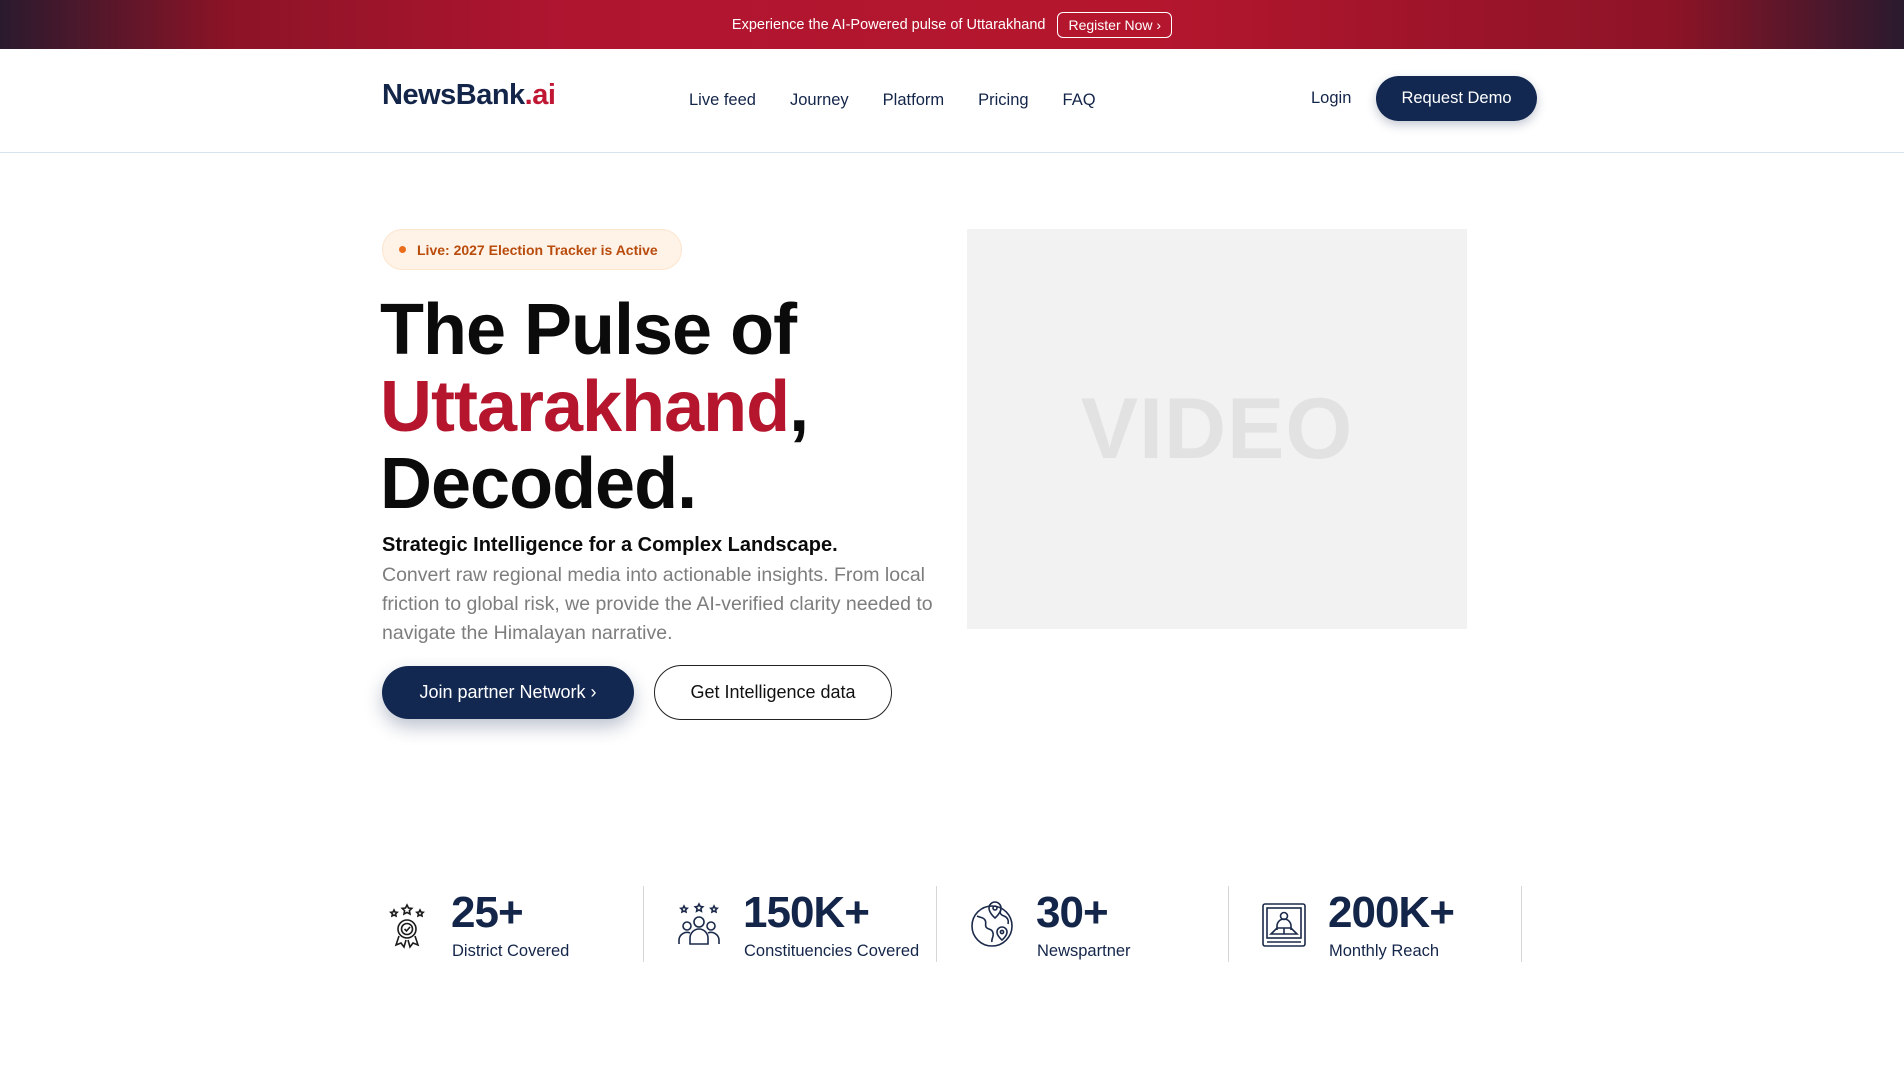  What do you see at coordinates (453, 95) in the screenshot?
I see `logo-main-text: NewsBank` at bounding box center [453, 95].